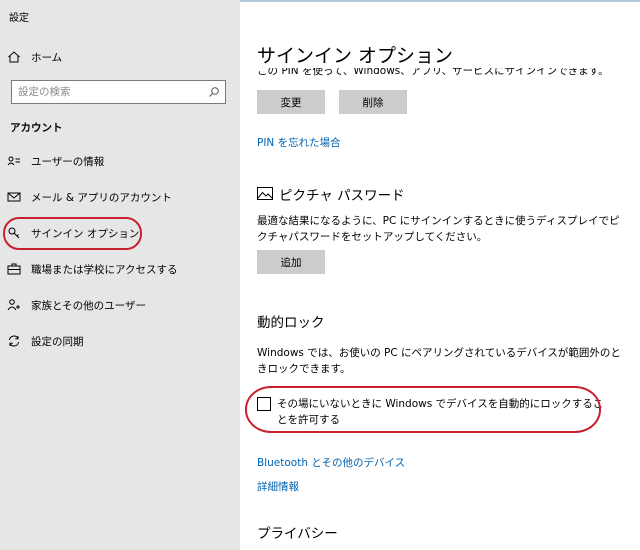  I want to click on pin-description-text: この PIN を使って、Windows、アプリ、サービスにサインインできます。, so click(433, 72).